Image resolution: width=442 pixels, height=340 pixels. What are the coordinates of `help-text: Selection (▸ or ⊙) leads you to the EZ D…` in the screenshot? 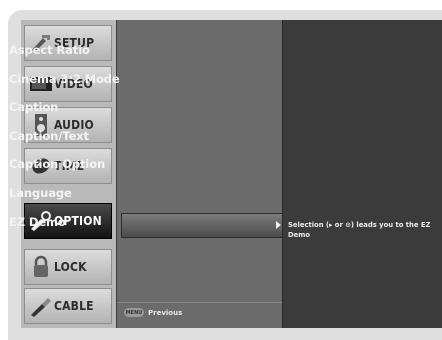 It's located at (359, 230).